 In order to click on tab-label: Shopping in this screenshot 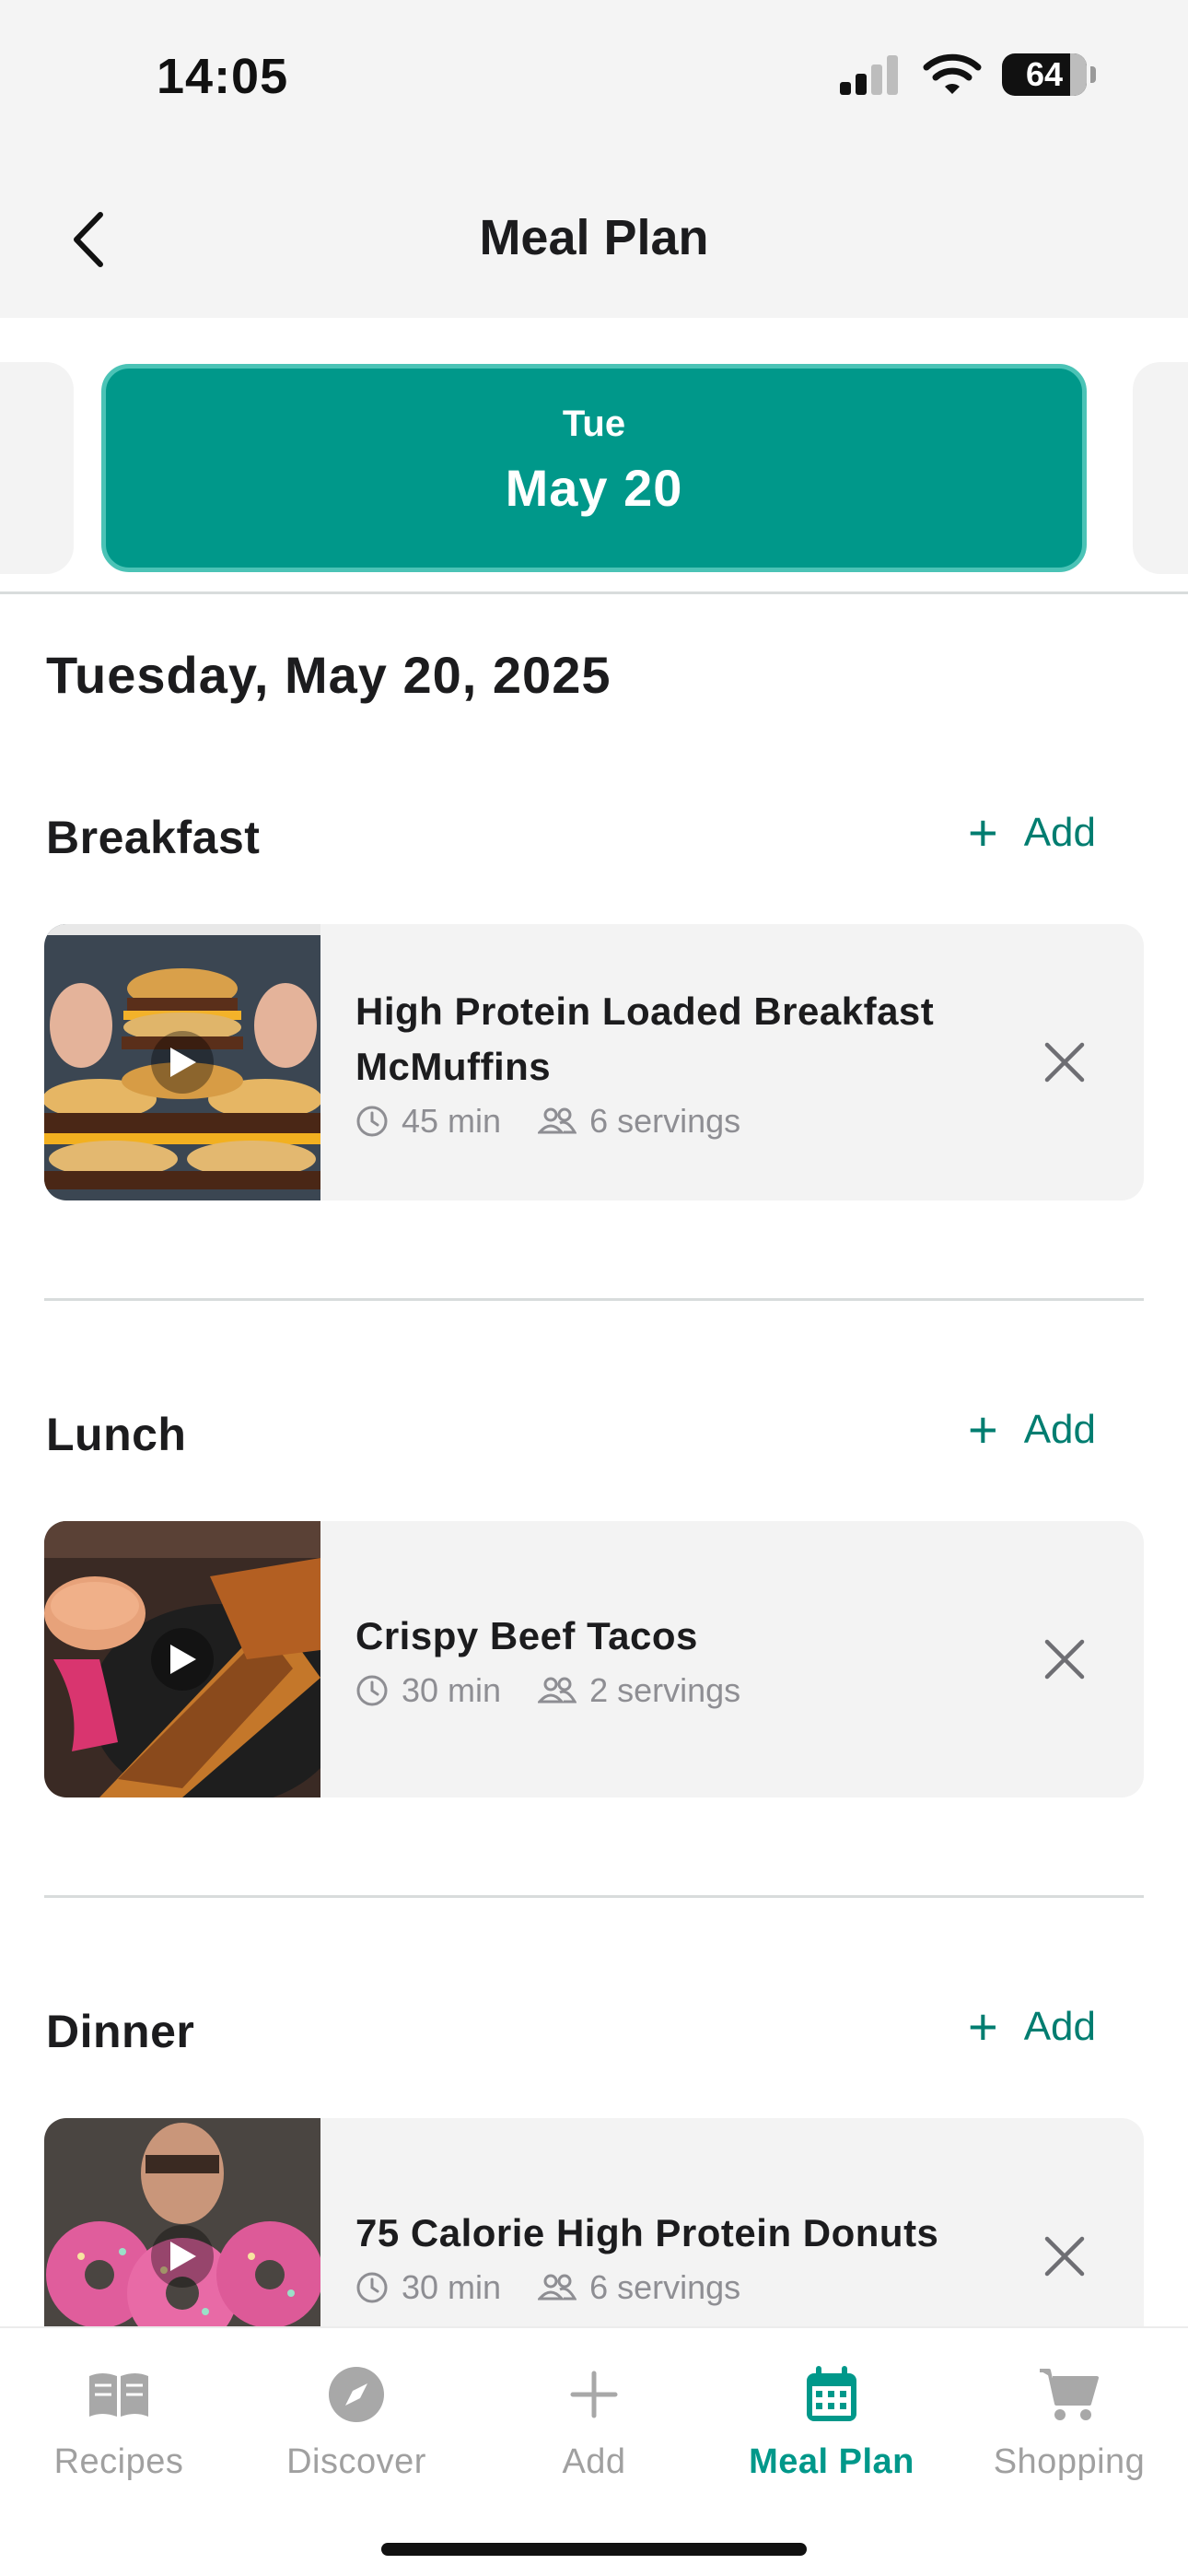, I will do `click(1069, 2461)`.